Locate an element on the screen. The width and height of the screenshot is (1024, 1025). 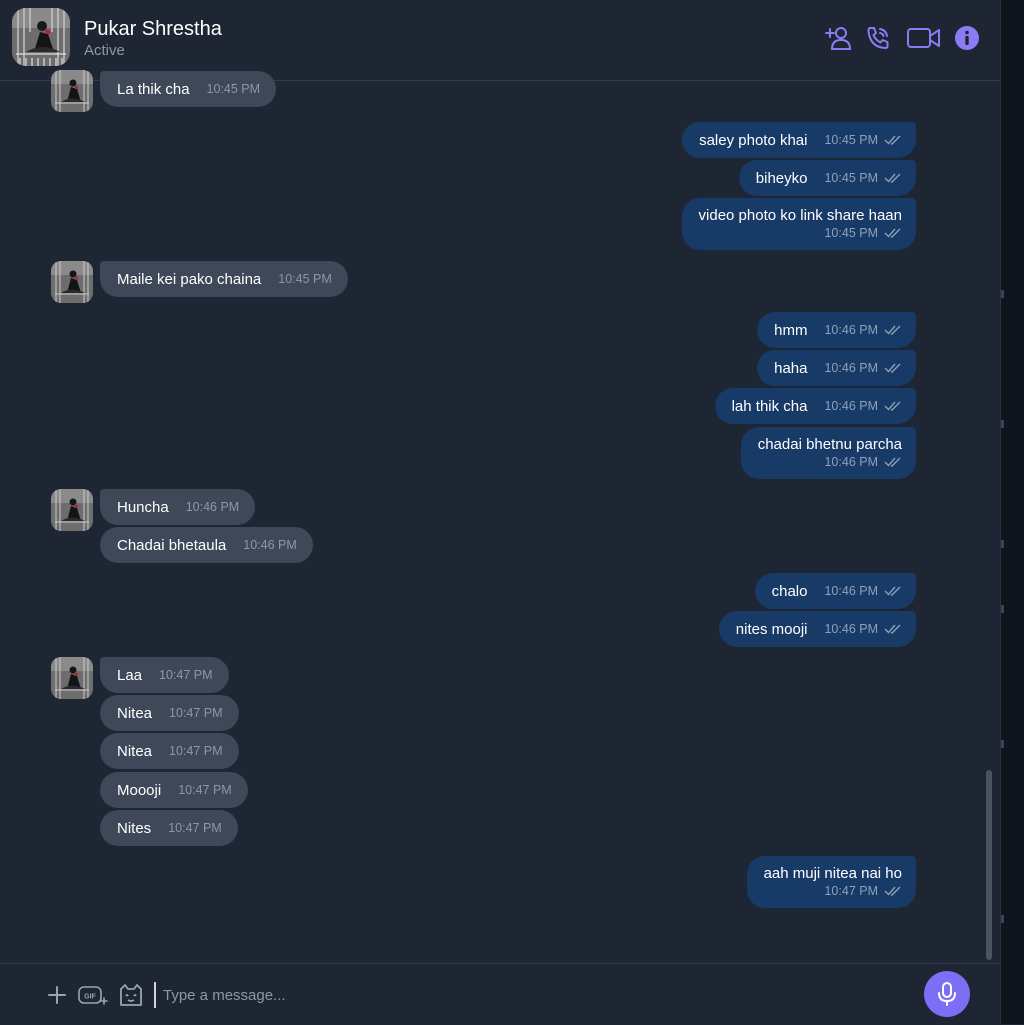
chat-header: Pukar Shrestha Active is located at coordinates (500, 40).